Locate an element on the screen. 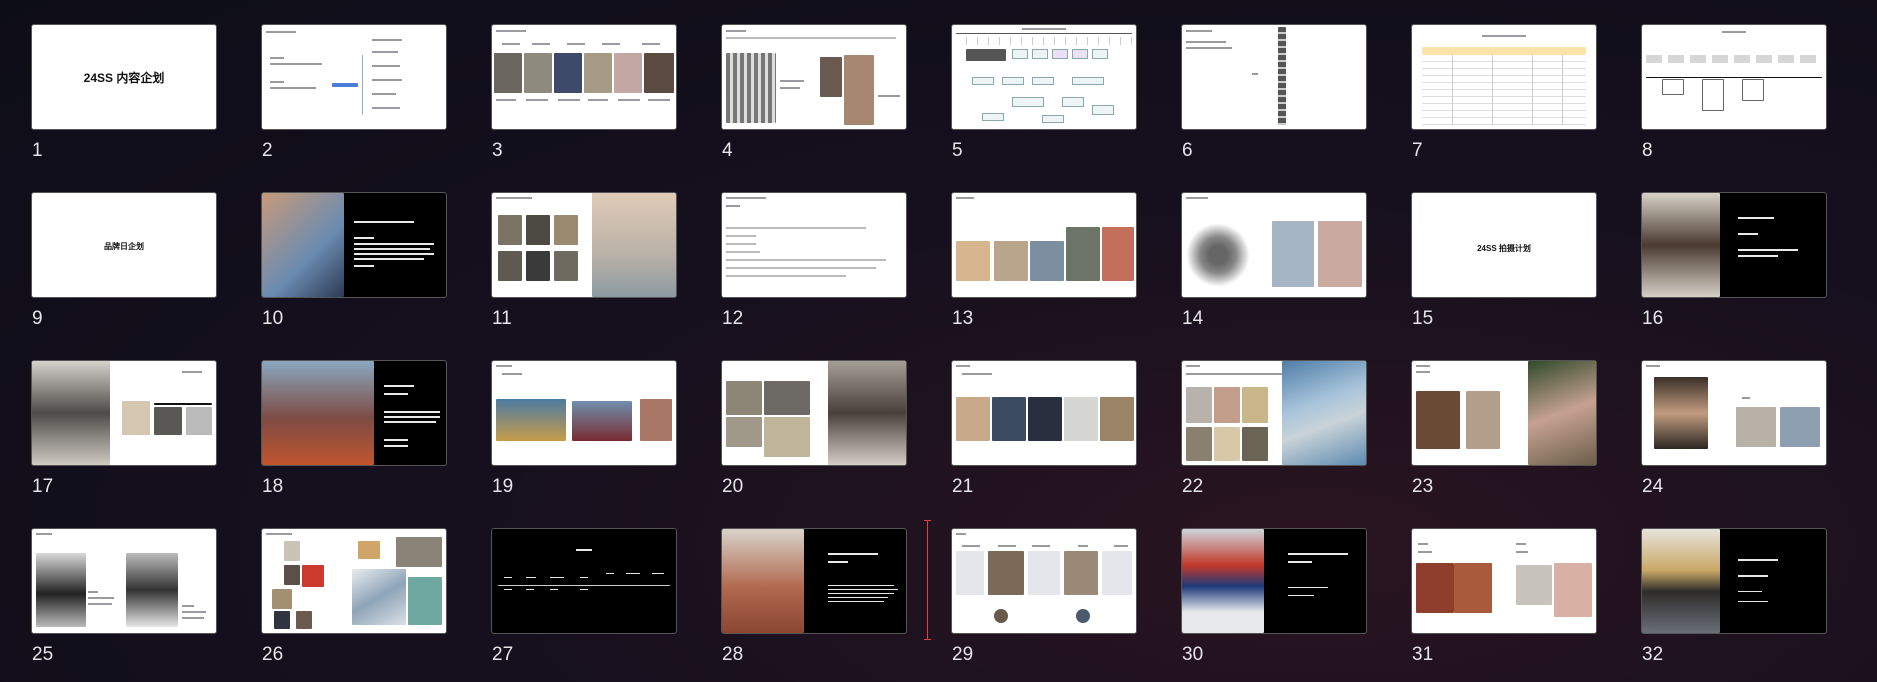  slide-thumbnail: 25 is located at coordinates (124, 597).